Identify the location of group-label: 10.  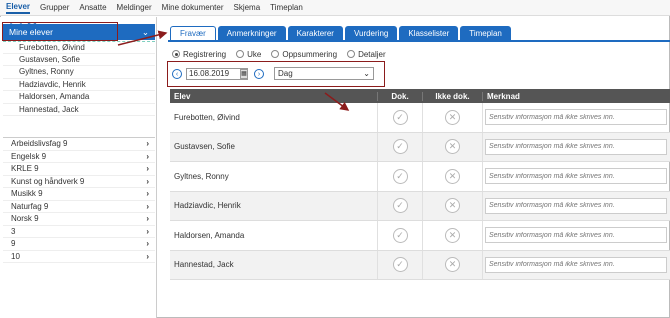
(15, 256).